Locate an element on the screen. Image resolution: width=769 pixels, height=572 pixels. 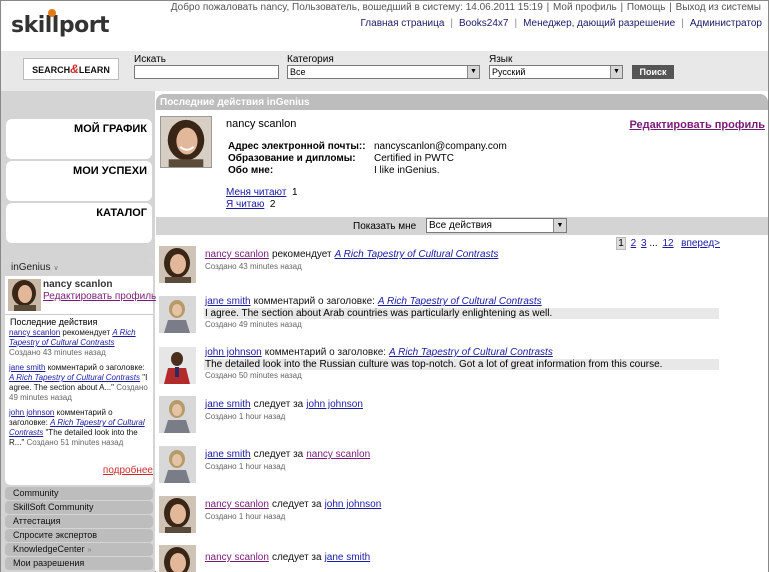
follow-stats: Меня читают 1 Я читаю 2 is located at coordinates (262, 199).